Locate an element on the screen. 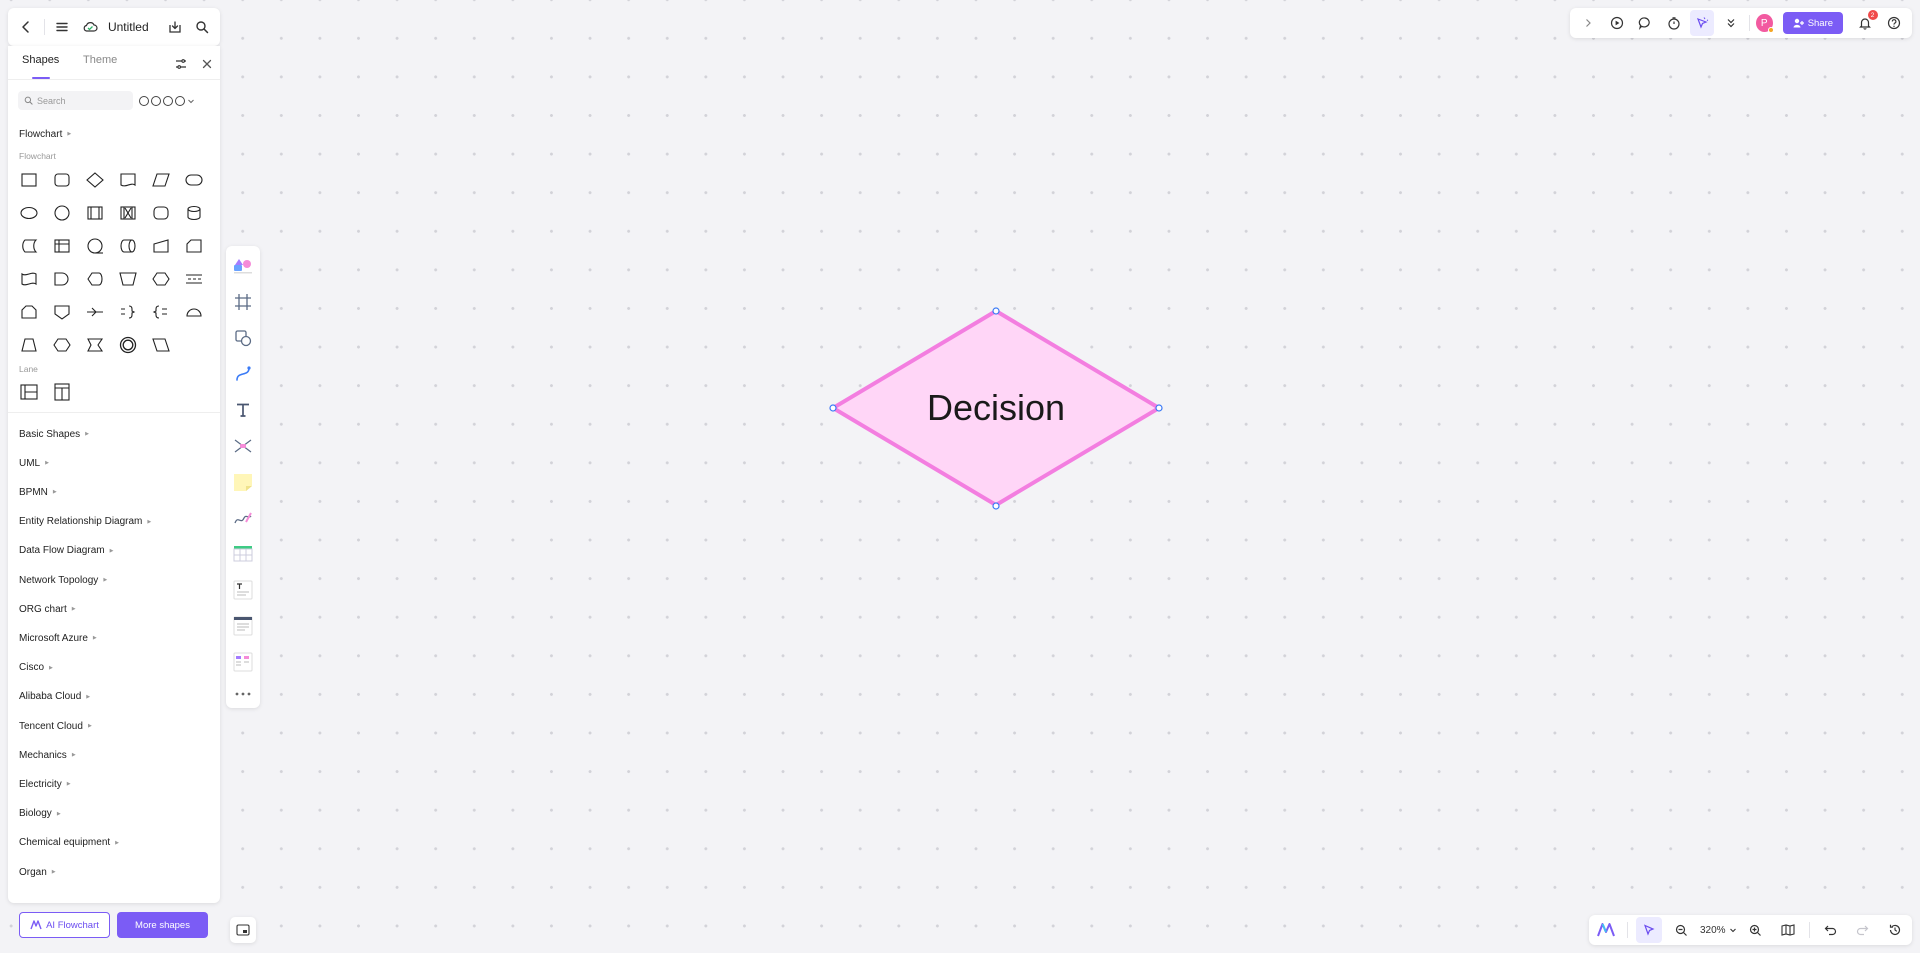 This screenshot has height=953, width=1920. laser-pointer-icon is located at coordinates (1702, 23).